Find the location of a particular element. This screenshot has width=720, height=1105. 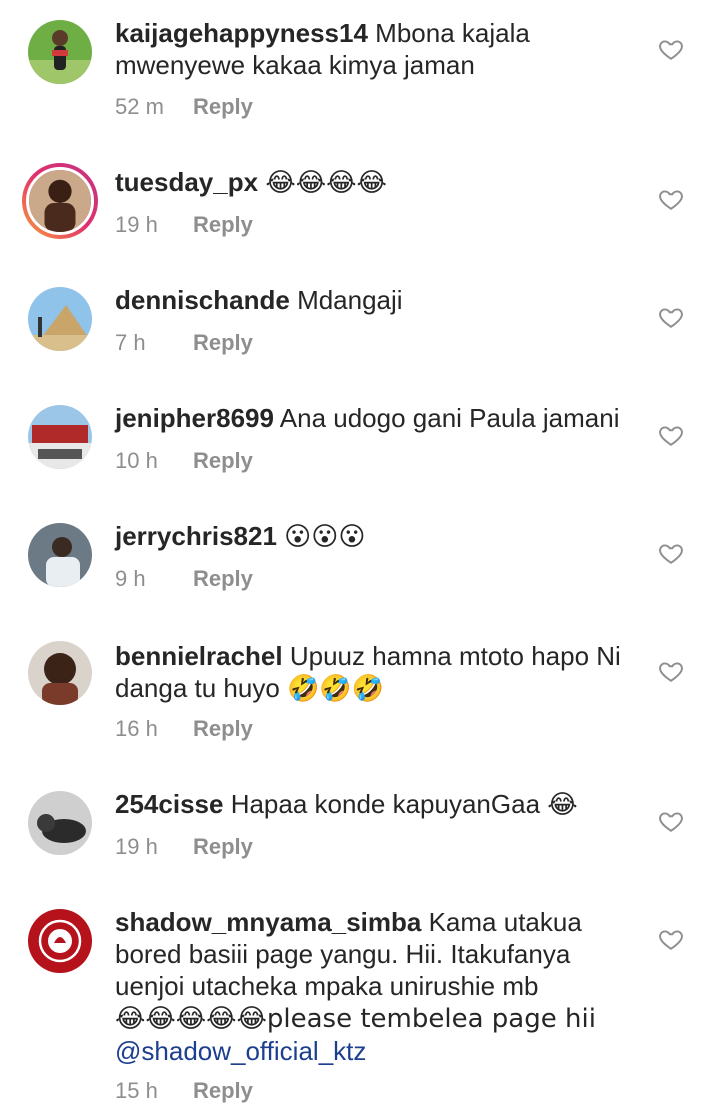

comment-meta: 15 h Reply is located at coordinates (184, 1091).